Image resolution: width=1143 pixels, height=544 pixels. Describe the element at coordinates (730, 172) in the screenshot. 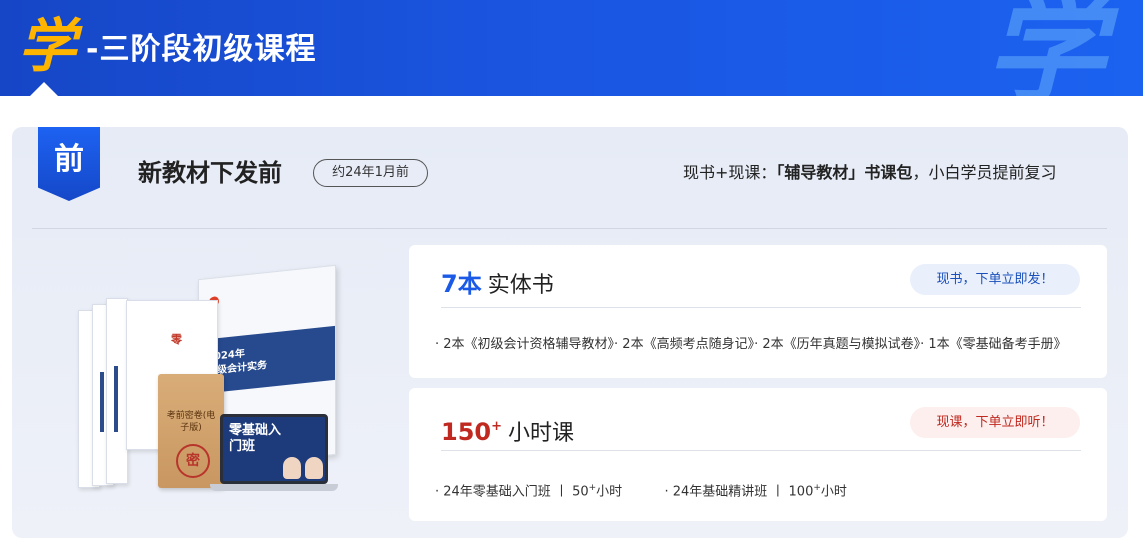

I see `stage-desc-prefix: 现书+现课：` at that location.